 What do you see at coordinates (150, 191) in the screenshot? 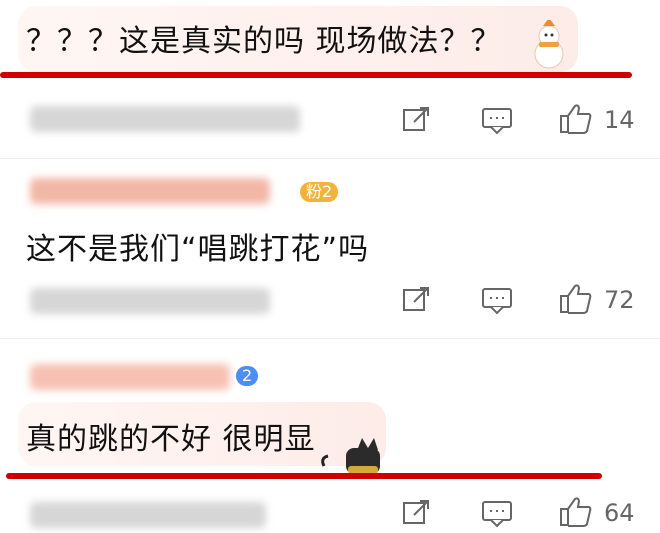
I see `comment-2-username-blurred` at bounding box center [150, 191].